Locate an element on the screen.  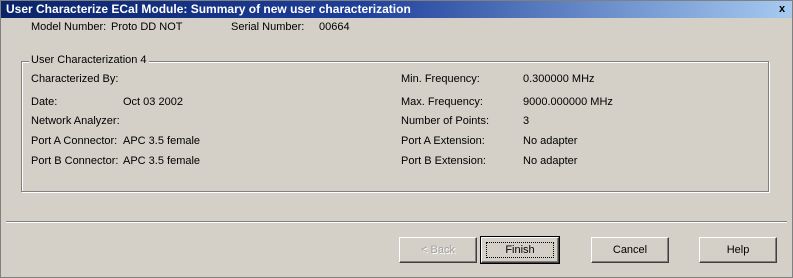
number-of-points-value: 3 is located at coordinates (526, 121).